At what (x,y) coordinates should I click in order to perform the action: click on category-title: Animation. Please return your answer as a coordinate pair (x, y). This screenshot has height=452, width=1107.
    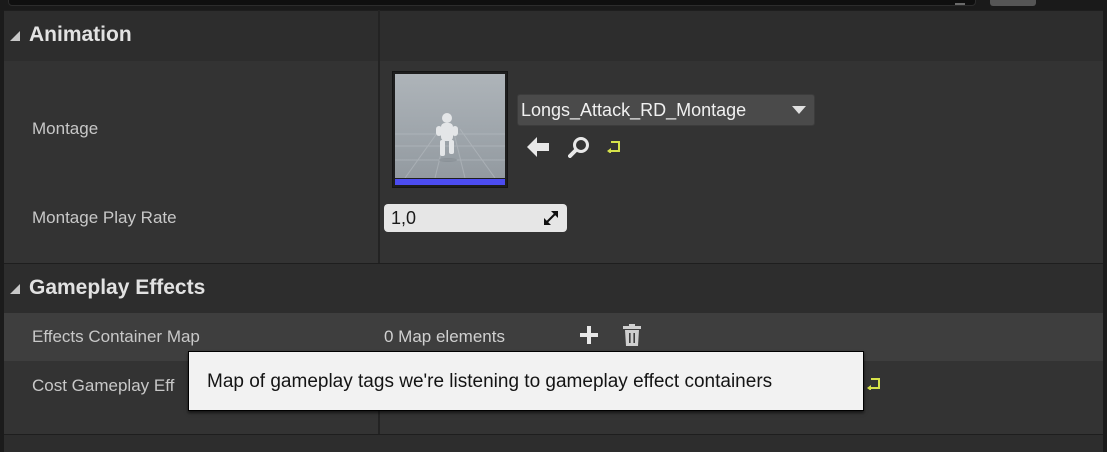
    Looking at the image, I should click on (80, 34).